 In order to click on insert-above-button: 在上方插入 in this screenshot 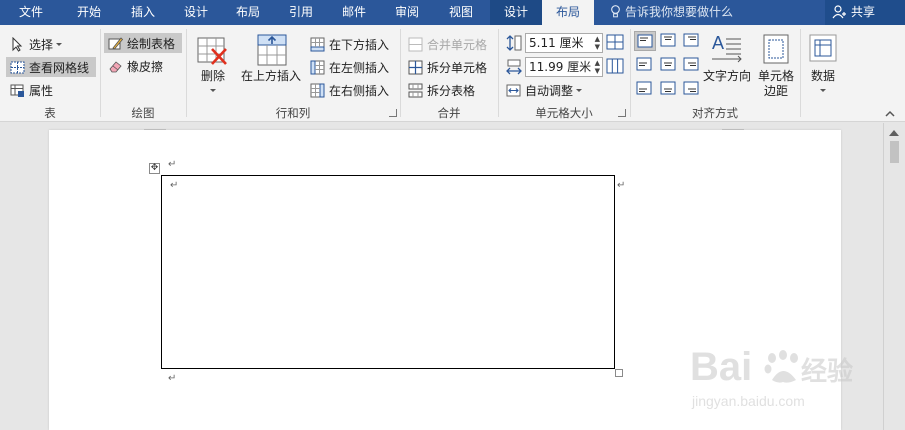, I will do `click(271, 66)`.